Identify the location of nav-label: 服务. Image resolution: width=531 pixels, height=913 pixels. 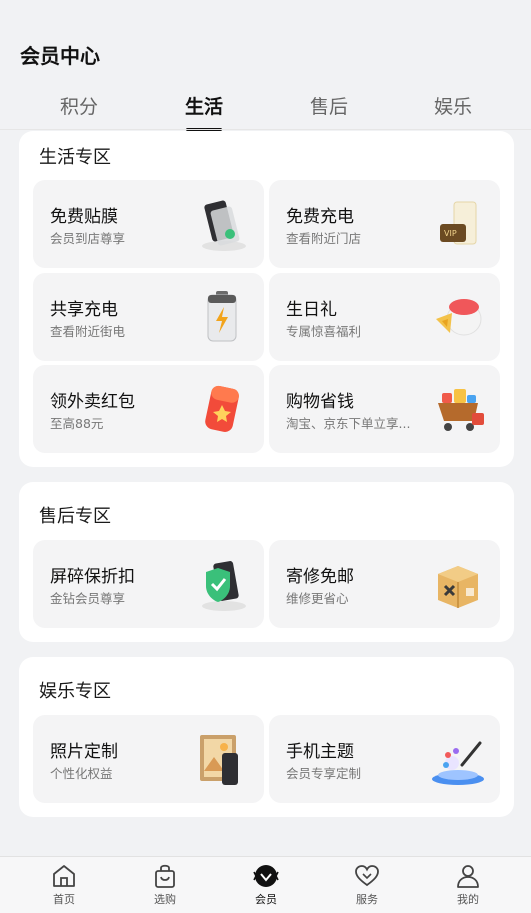
(367, 899).